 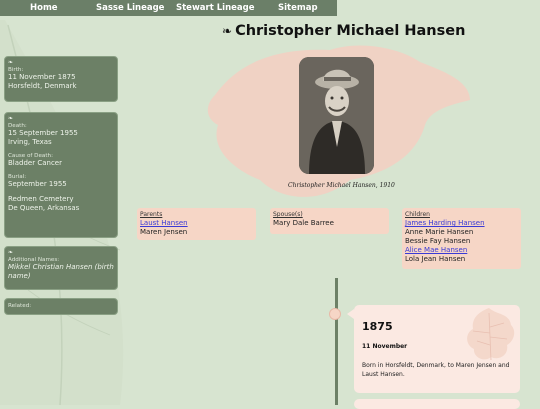 What do you see at coordinates (461, 250) in the screenshot?
I see `child-link: Alice Mae Hansen` at bounding box center [461, 250].